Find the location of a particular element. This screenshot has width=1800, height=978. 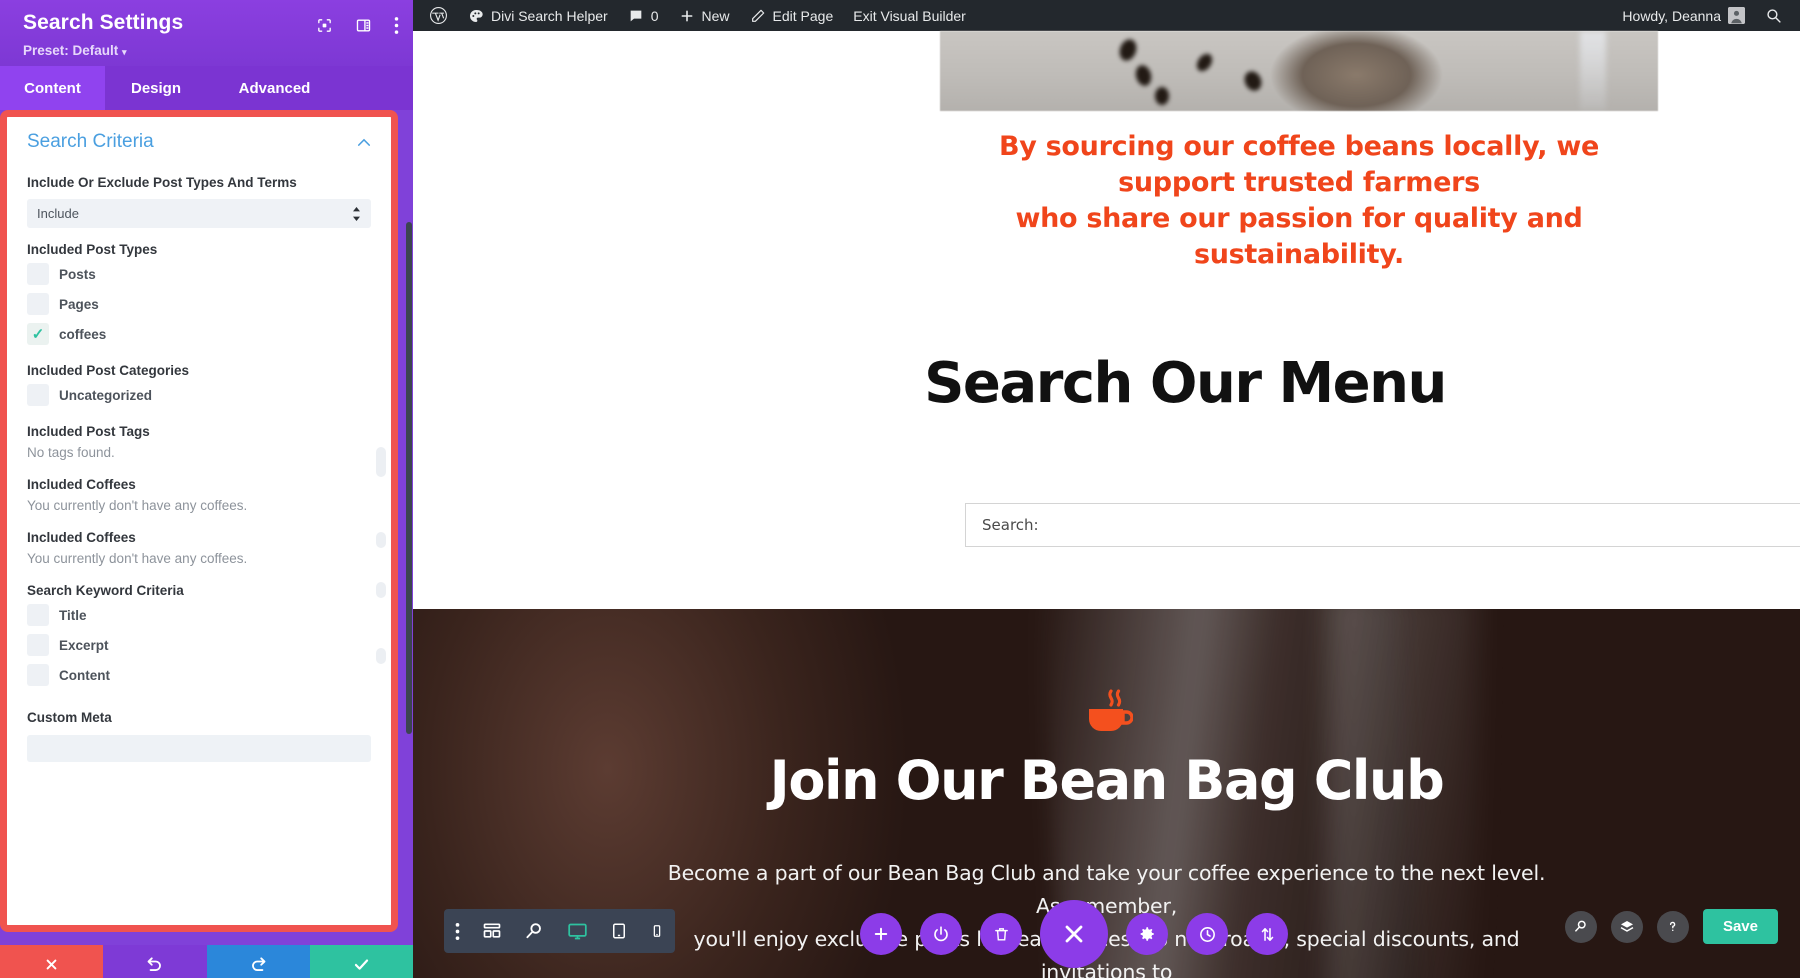

edit-page-link: Edit Page is located at coordinates (792, 15).